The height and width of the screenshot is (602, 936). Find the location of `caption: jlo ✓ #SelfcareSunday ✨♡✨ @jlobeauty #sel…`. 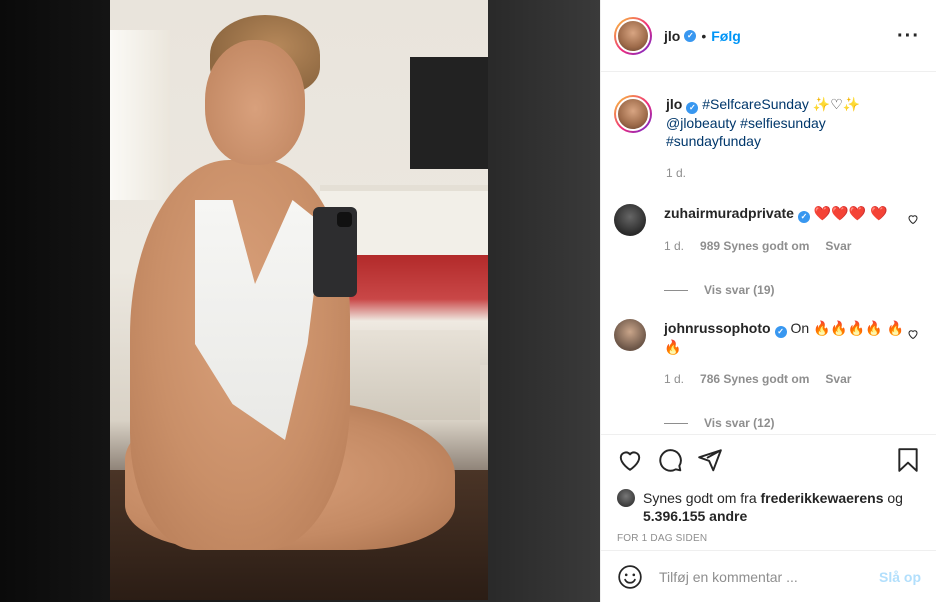

caption: jlo ✓ #SelfcareSunday ✨♡✨ @jlobeauty #sel… is located at coordinates (767, 138).